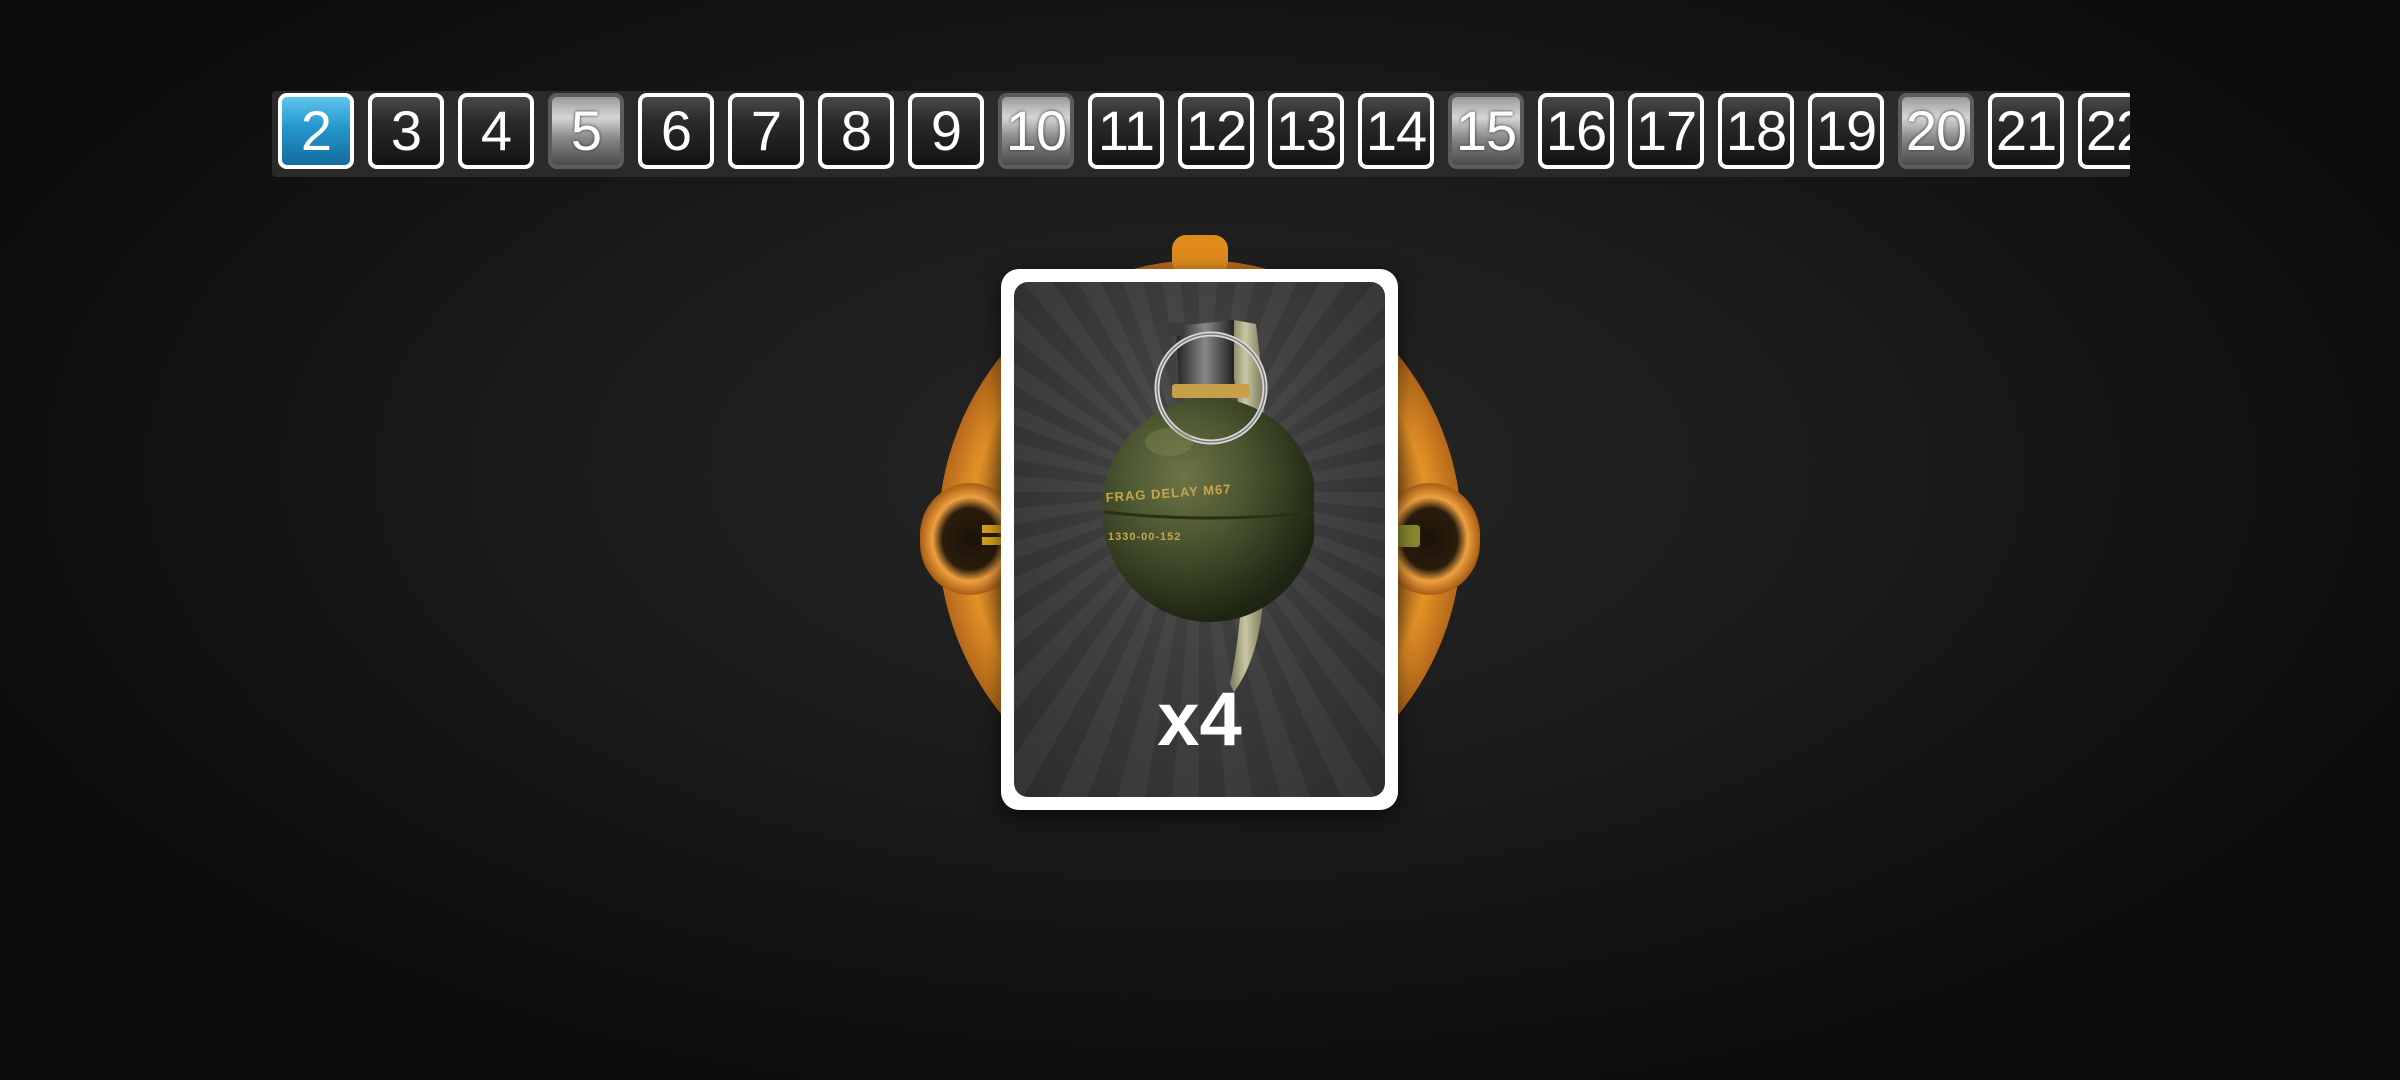  What do you see at coordinates (1576, 131) in the screenshot?
I see `day-tab-16: 16` at bounding box center [1576, 131].